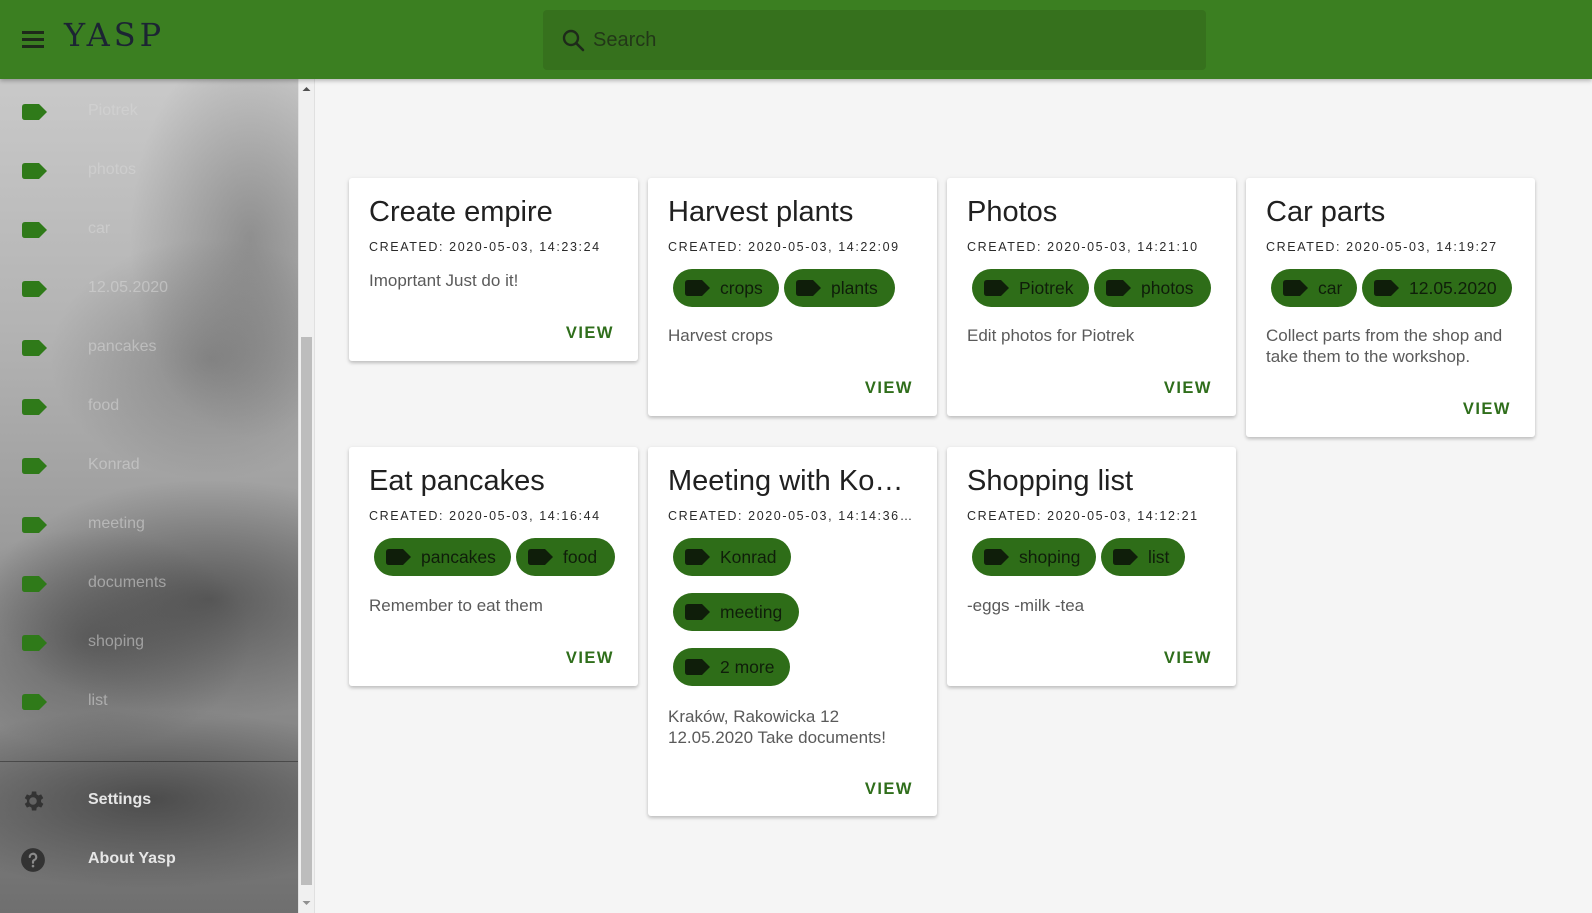 The height and width of the screenshot is (913, 1592). What do you see at coordinates (458, 557) in the screenshot?
I see `tag-chip-label: pancakes` at bounding box center [458, 557].